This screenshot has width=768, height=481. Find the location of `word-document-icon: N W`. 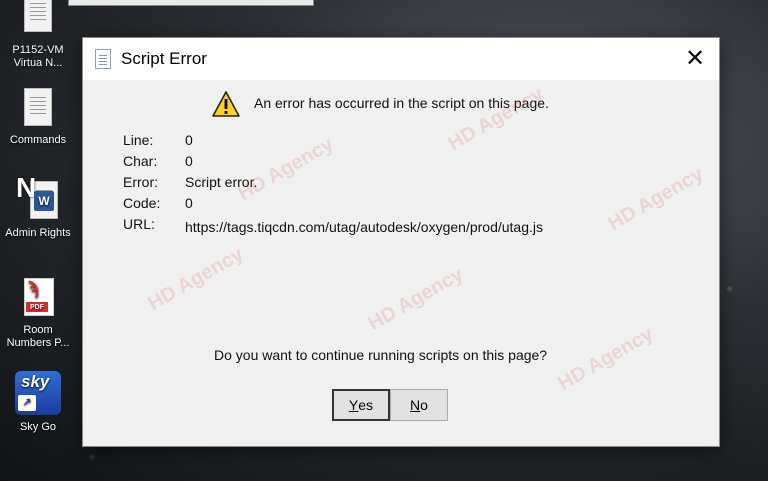

word-document-icon: N W is located at coordinates (37, 198).